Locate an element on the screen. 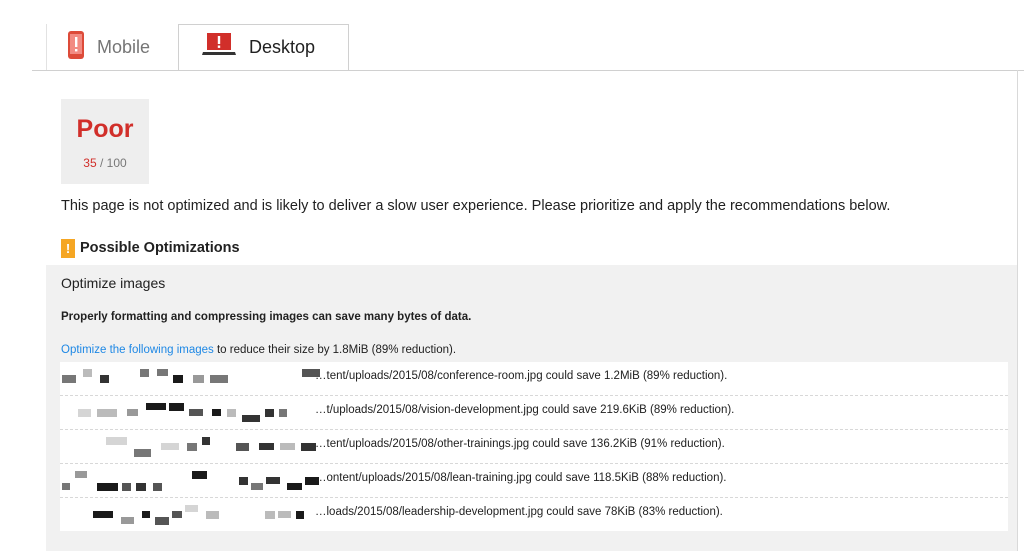 The image size is (1024, 551). possible-optimizations-heading: ! Possible Optimizations is located at coordinates (150, 248).